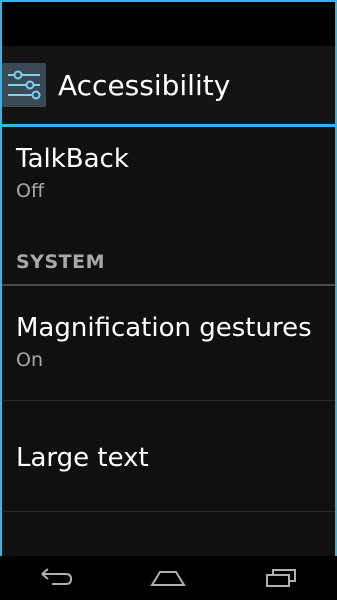 The image size is (337, 600). What do you see at coordinates (29, 360) in the screenshot?
I see `item-summary: On` at bounding box center [29, 360].